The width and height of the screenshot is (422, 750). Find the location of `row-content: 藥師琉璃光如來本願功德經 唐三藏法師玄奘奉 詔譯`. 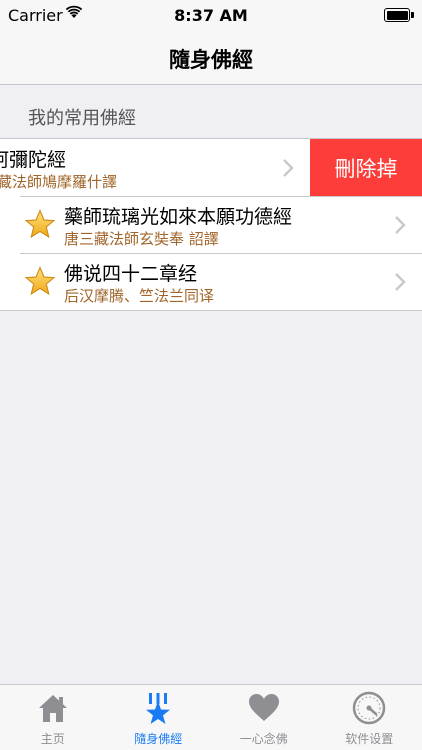

row-content: 藥師琉璃光如來本願功德經 唐三藏法師玄奘奉 詔譯 is located at coordinates (211, 224).